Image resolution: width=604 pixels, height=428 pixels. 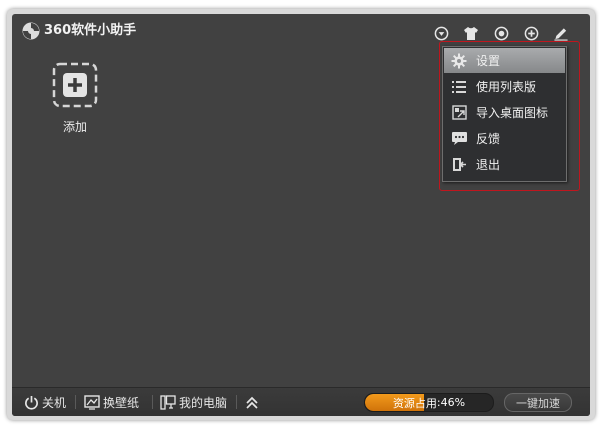 I want to click on menu-item-label: 使用列表版, so click(x=506, y=87).